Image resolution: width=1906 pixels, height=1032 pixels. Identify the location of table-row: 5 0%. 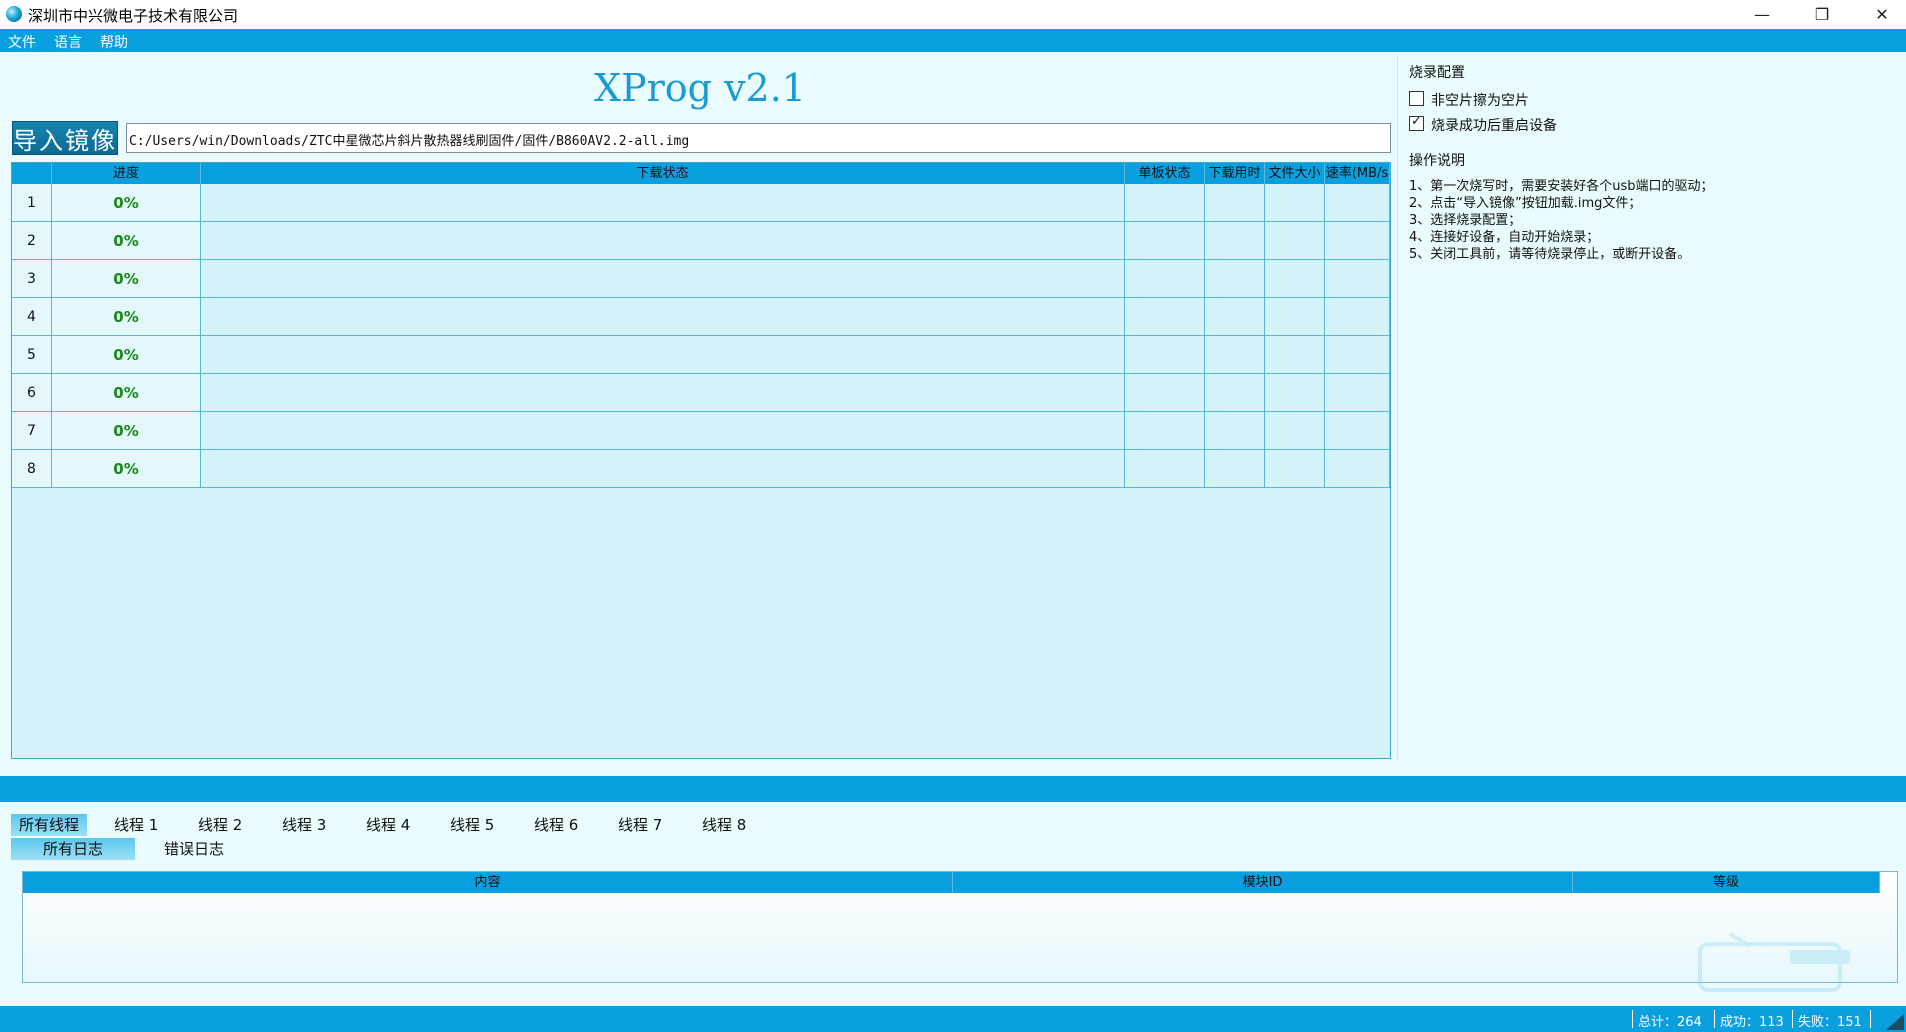
(701, 355).